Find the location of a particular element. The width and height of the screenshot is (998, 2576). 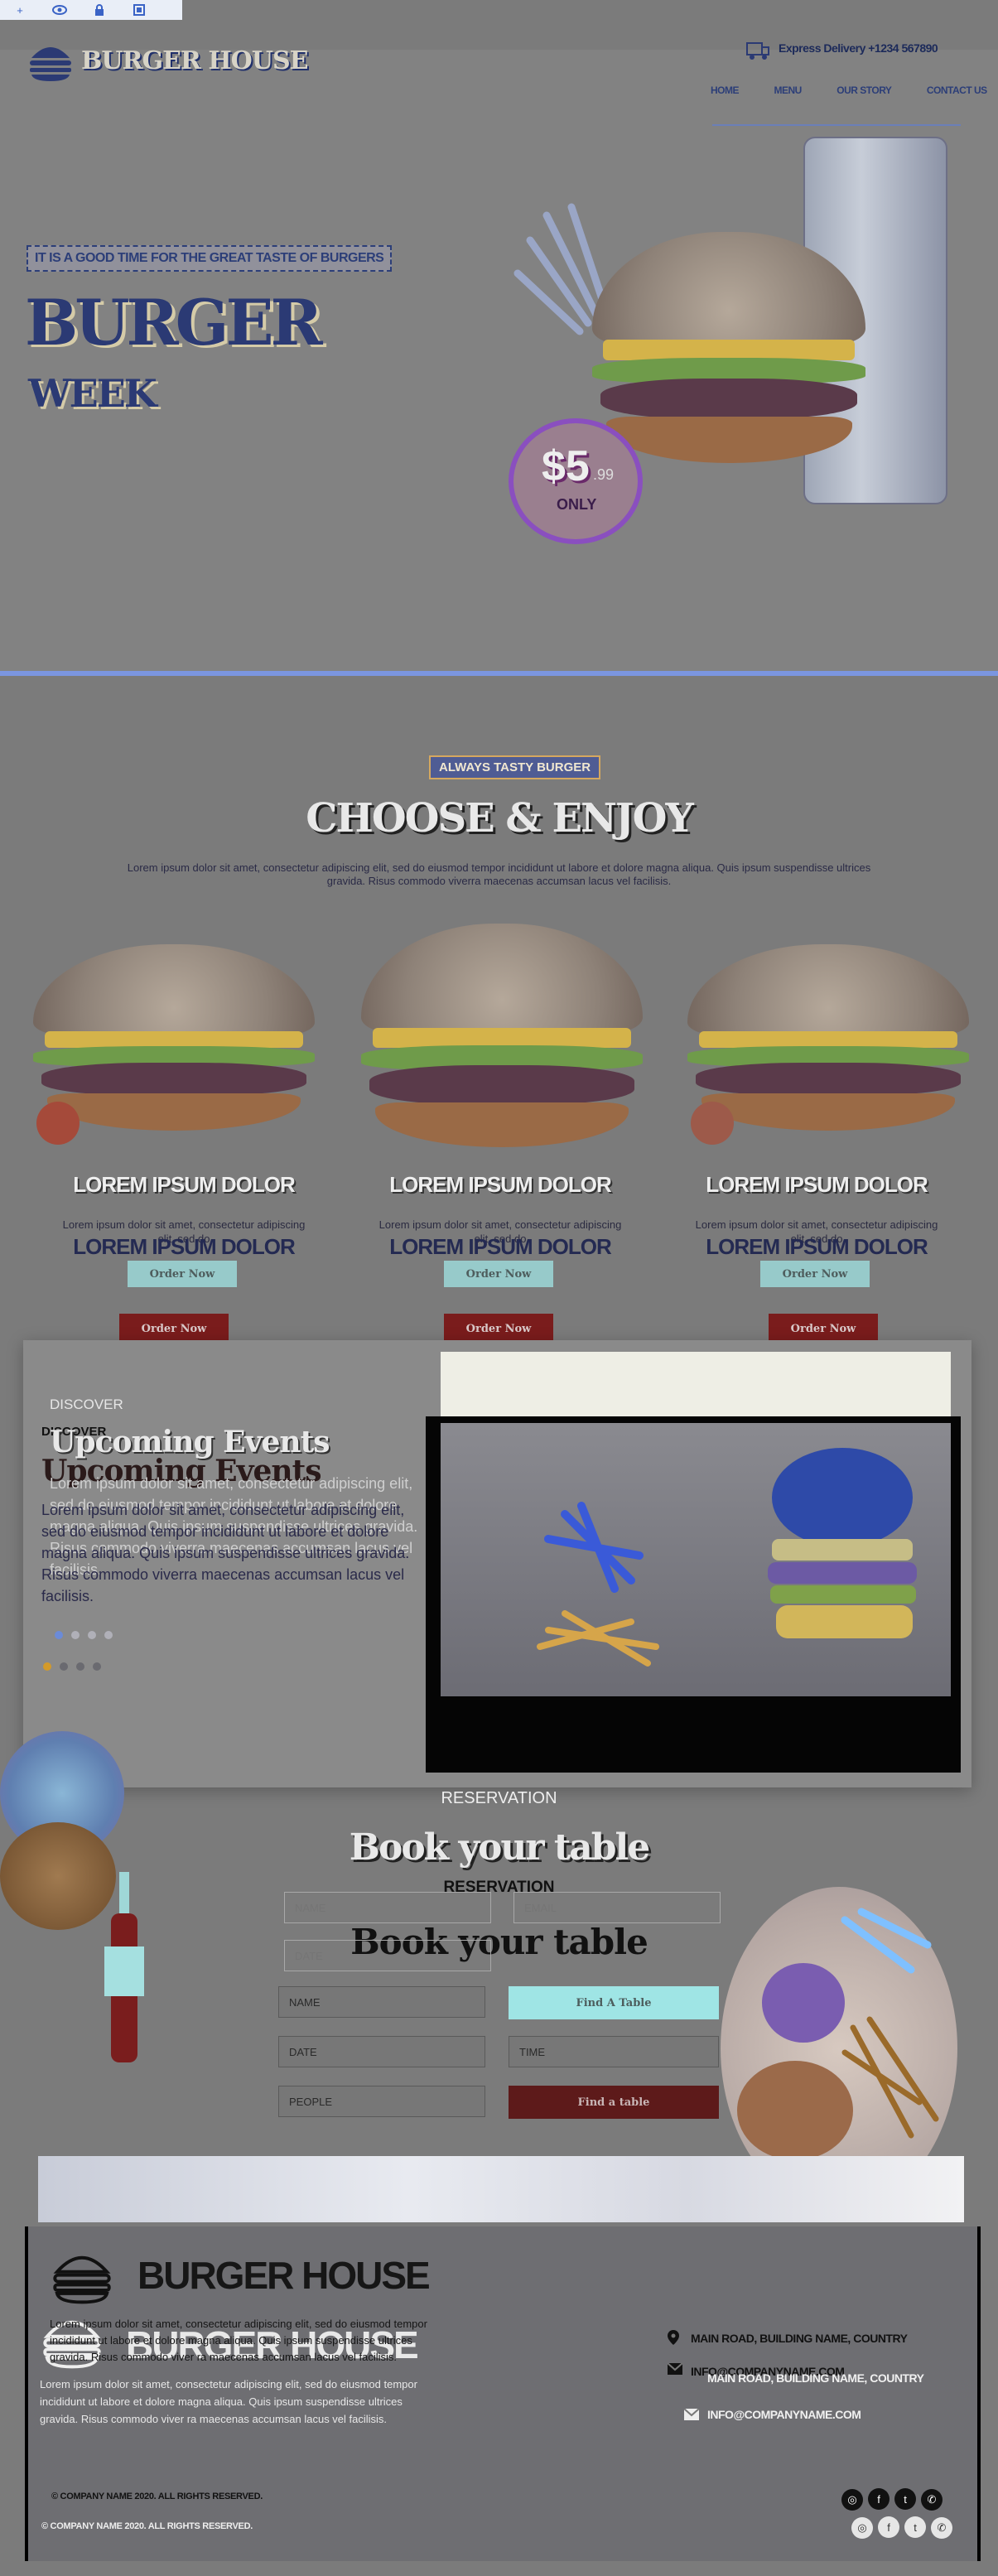

brand-logo is located at coordinates (51, 64).